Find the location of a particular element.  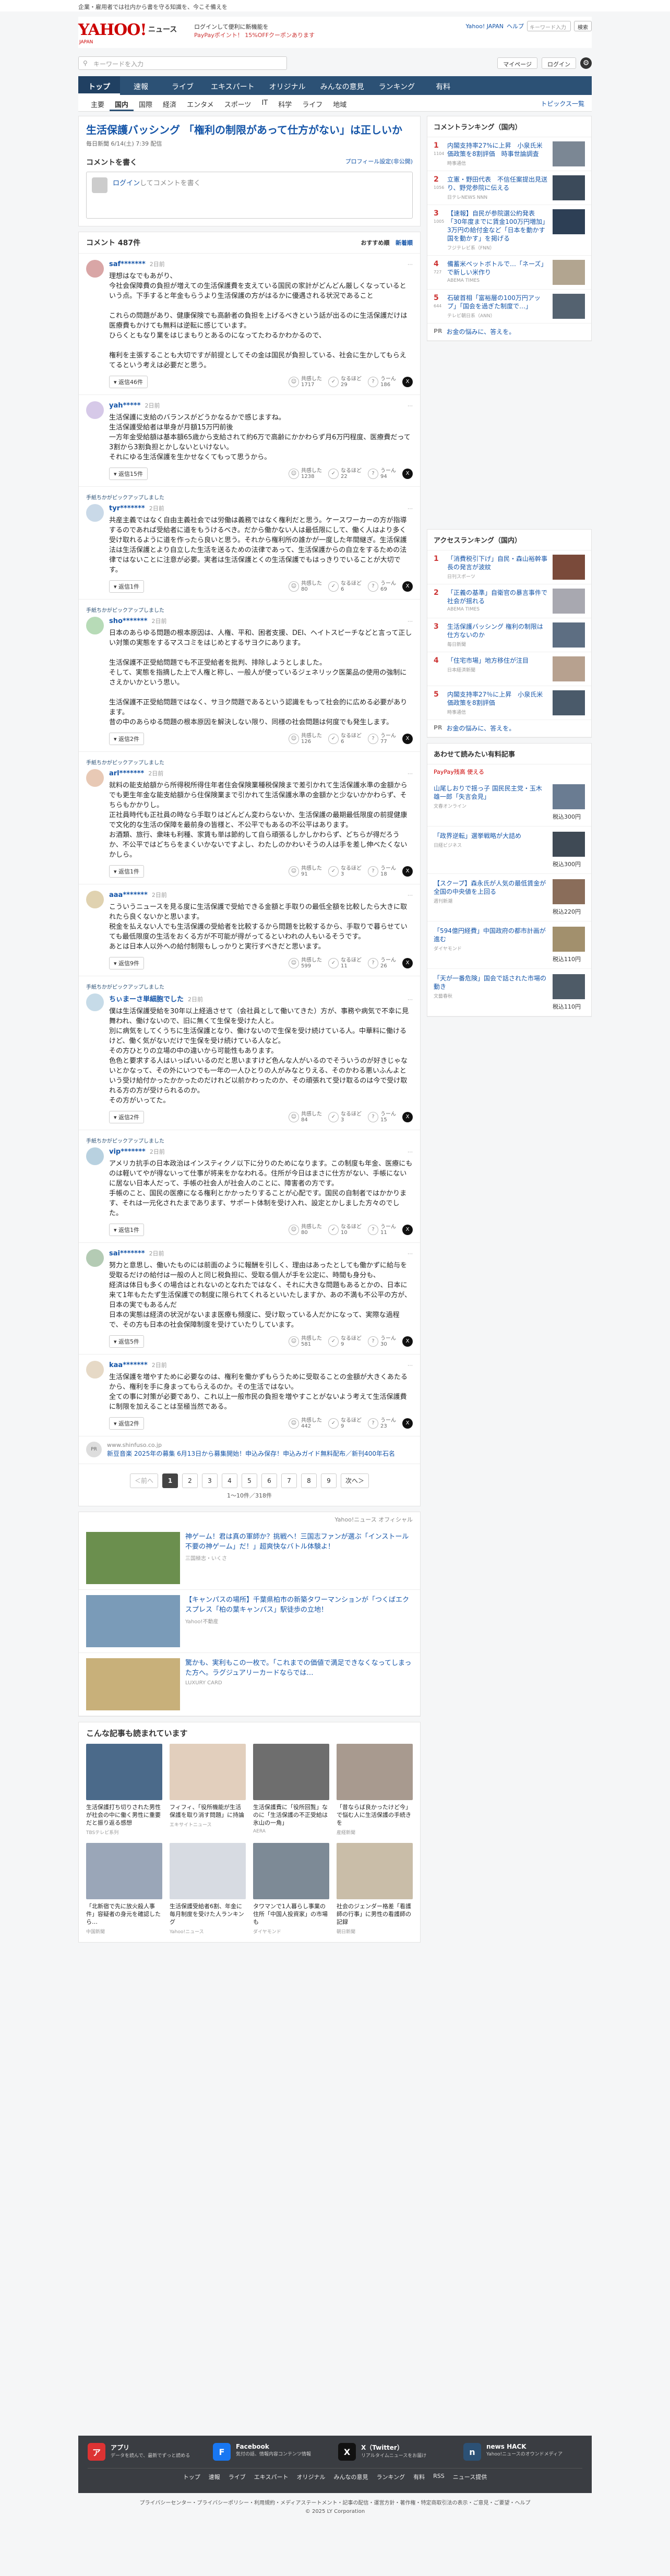

paid-article: 「政界逆転」選挙戦略が大詰め 日経ビジネス 税込300円 is located at coordinates (509, 850).